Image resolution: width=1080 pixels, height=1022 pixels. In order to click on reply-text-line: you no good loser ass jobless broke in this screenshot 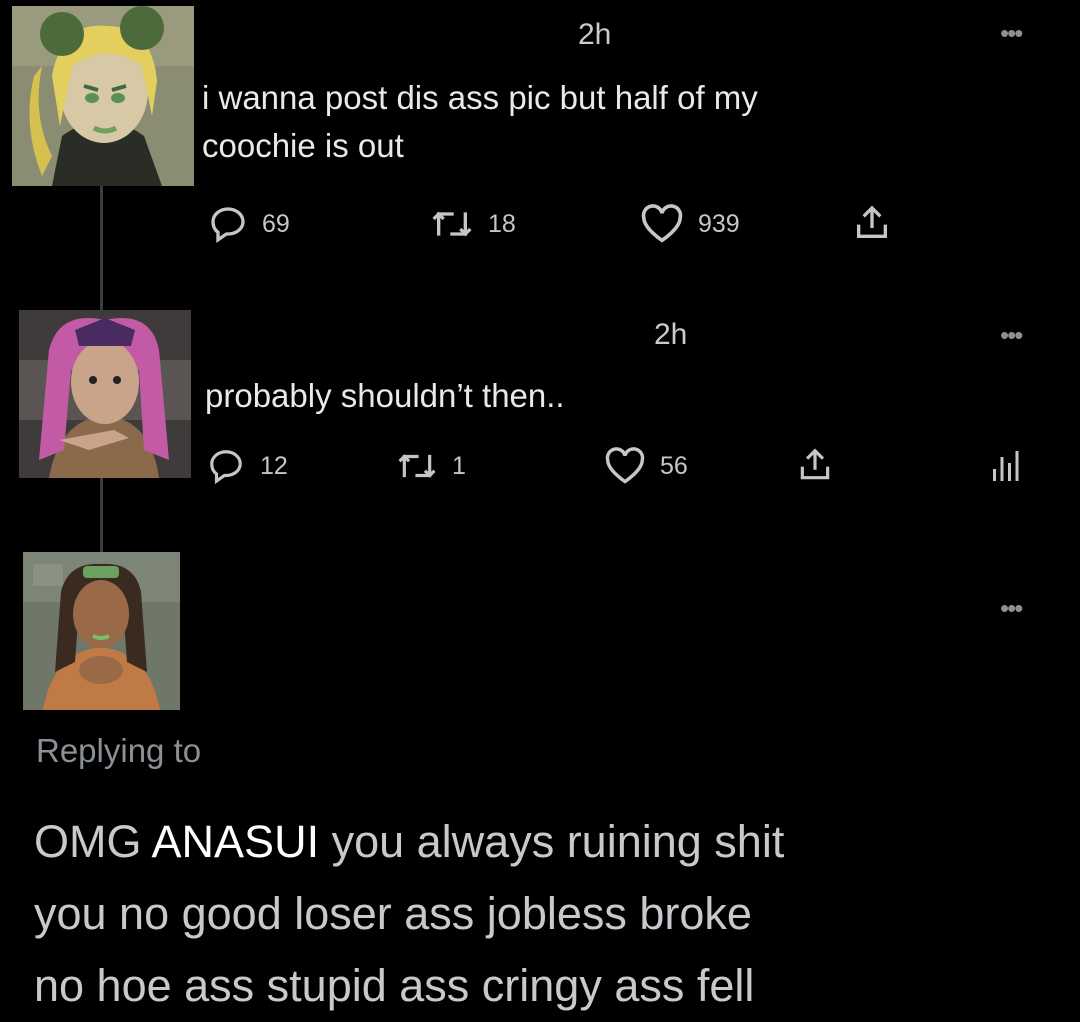, I will do `click(393, 913)`.